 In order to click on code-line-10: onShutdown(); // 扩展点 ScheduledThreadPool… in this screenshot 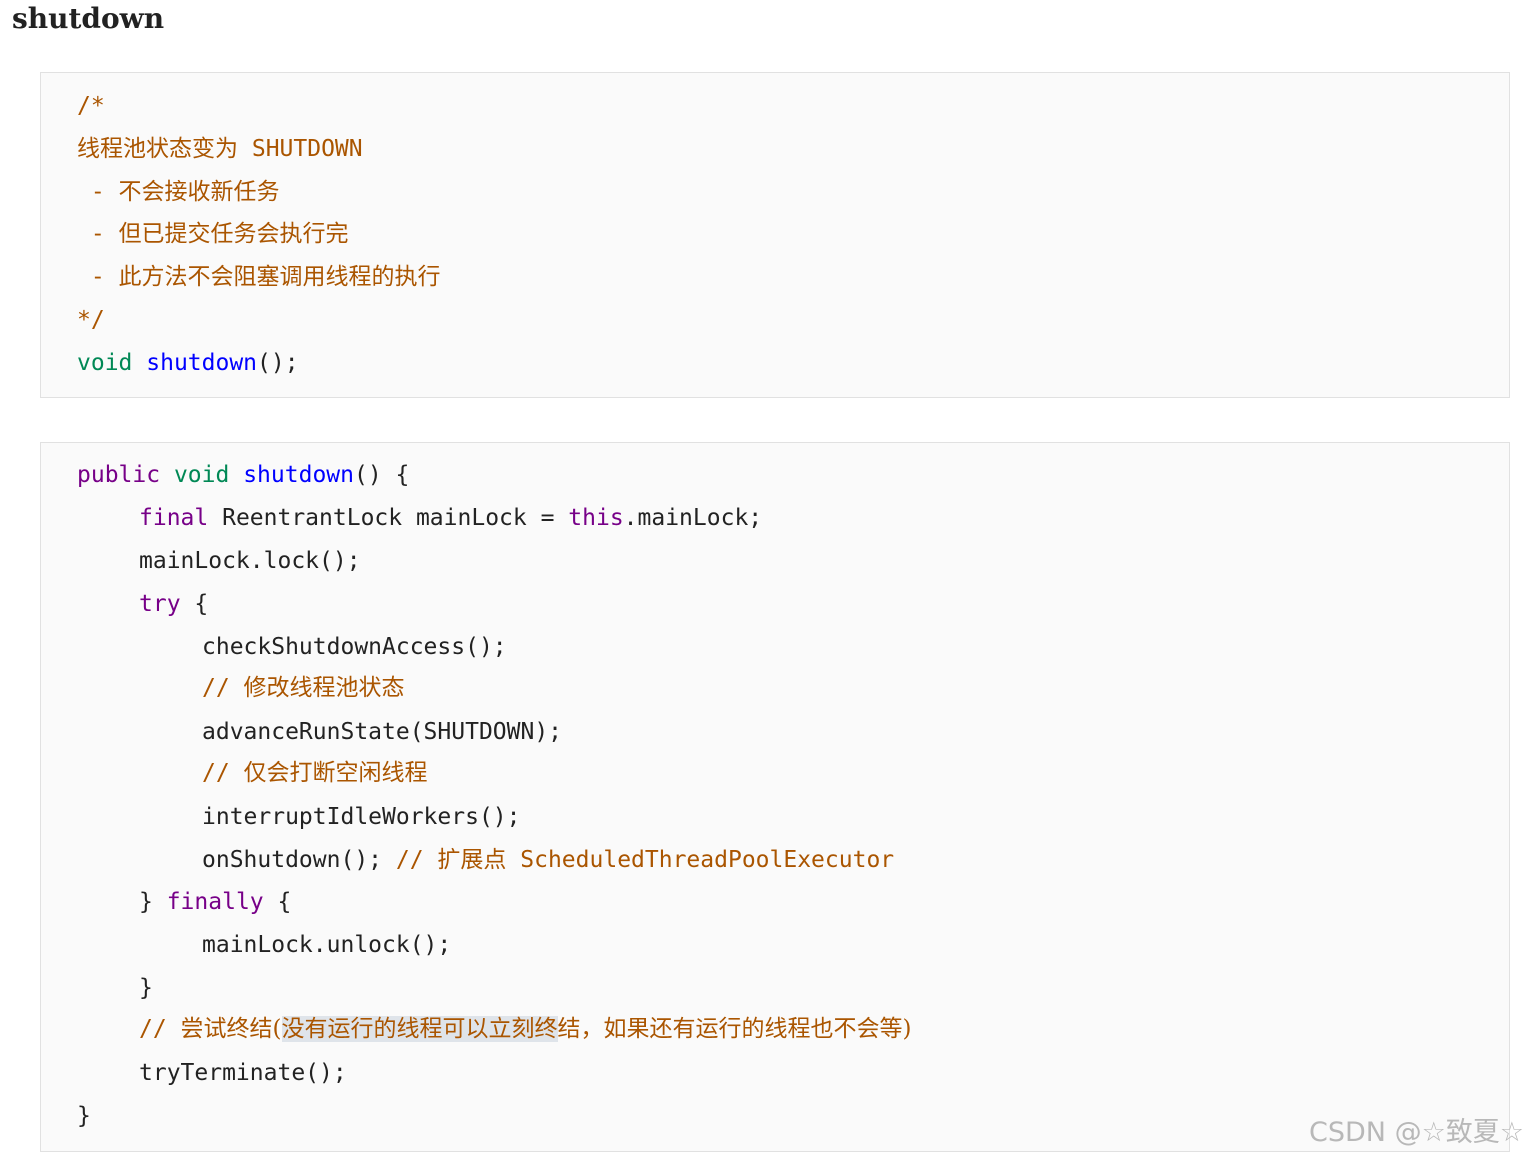, I will do `click(548, 860)`.